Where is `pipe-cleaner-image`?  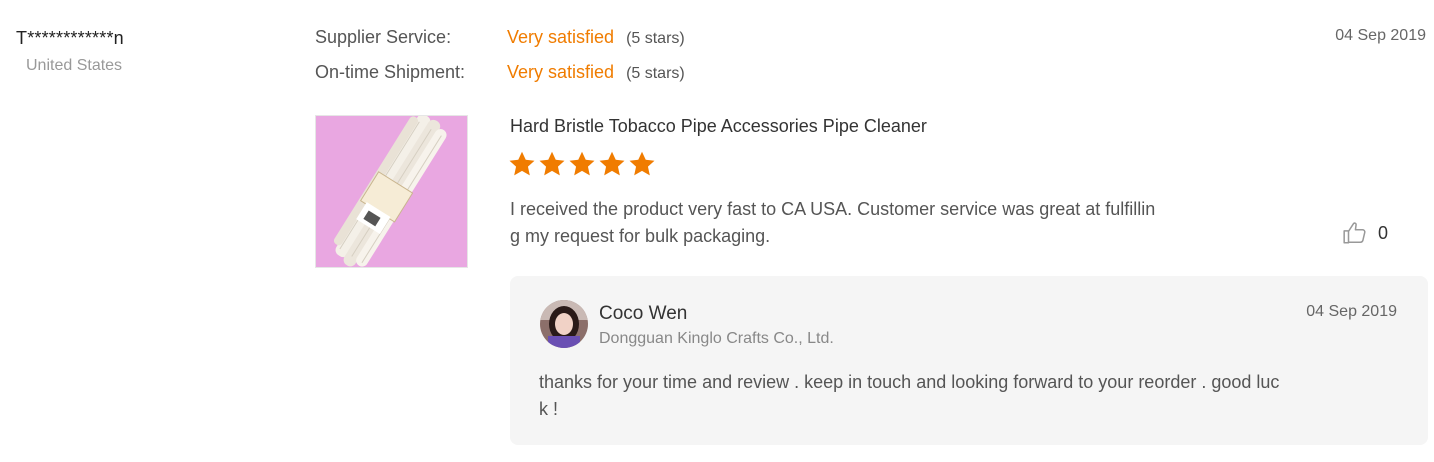
pipe-cleaner-image is located at coordinates (391, 191).